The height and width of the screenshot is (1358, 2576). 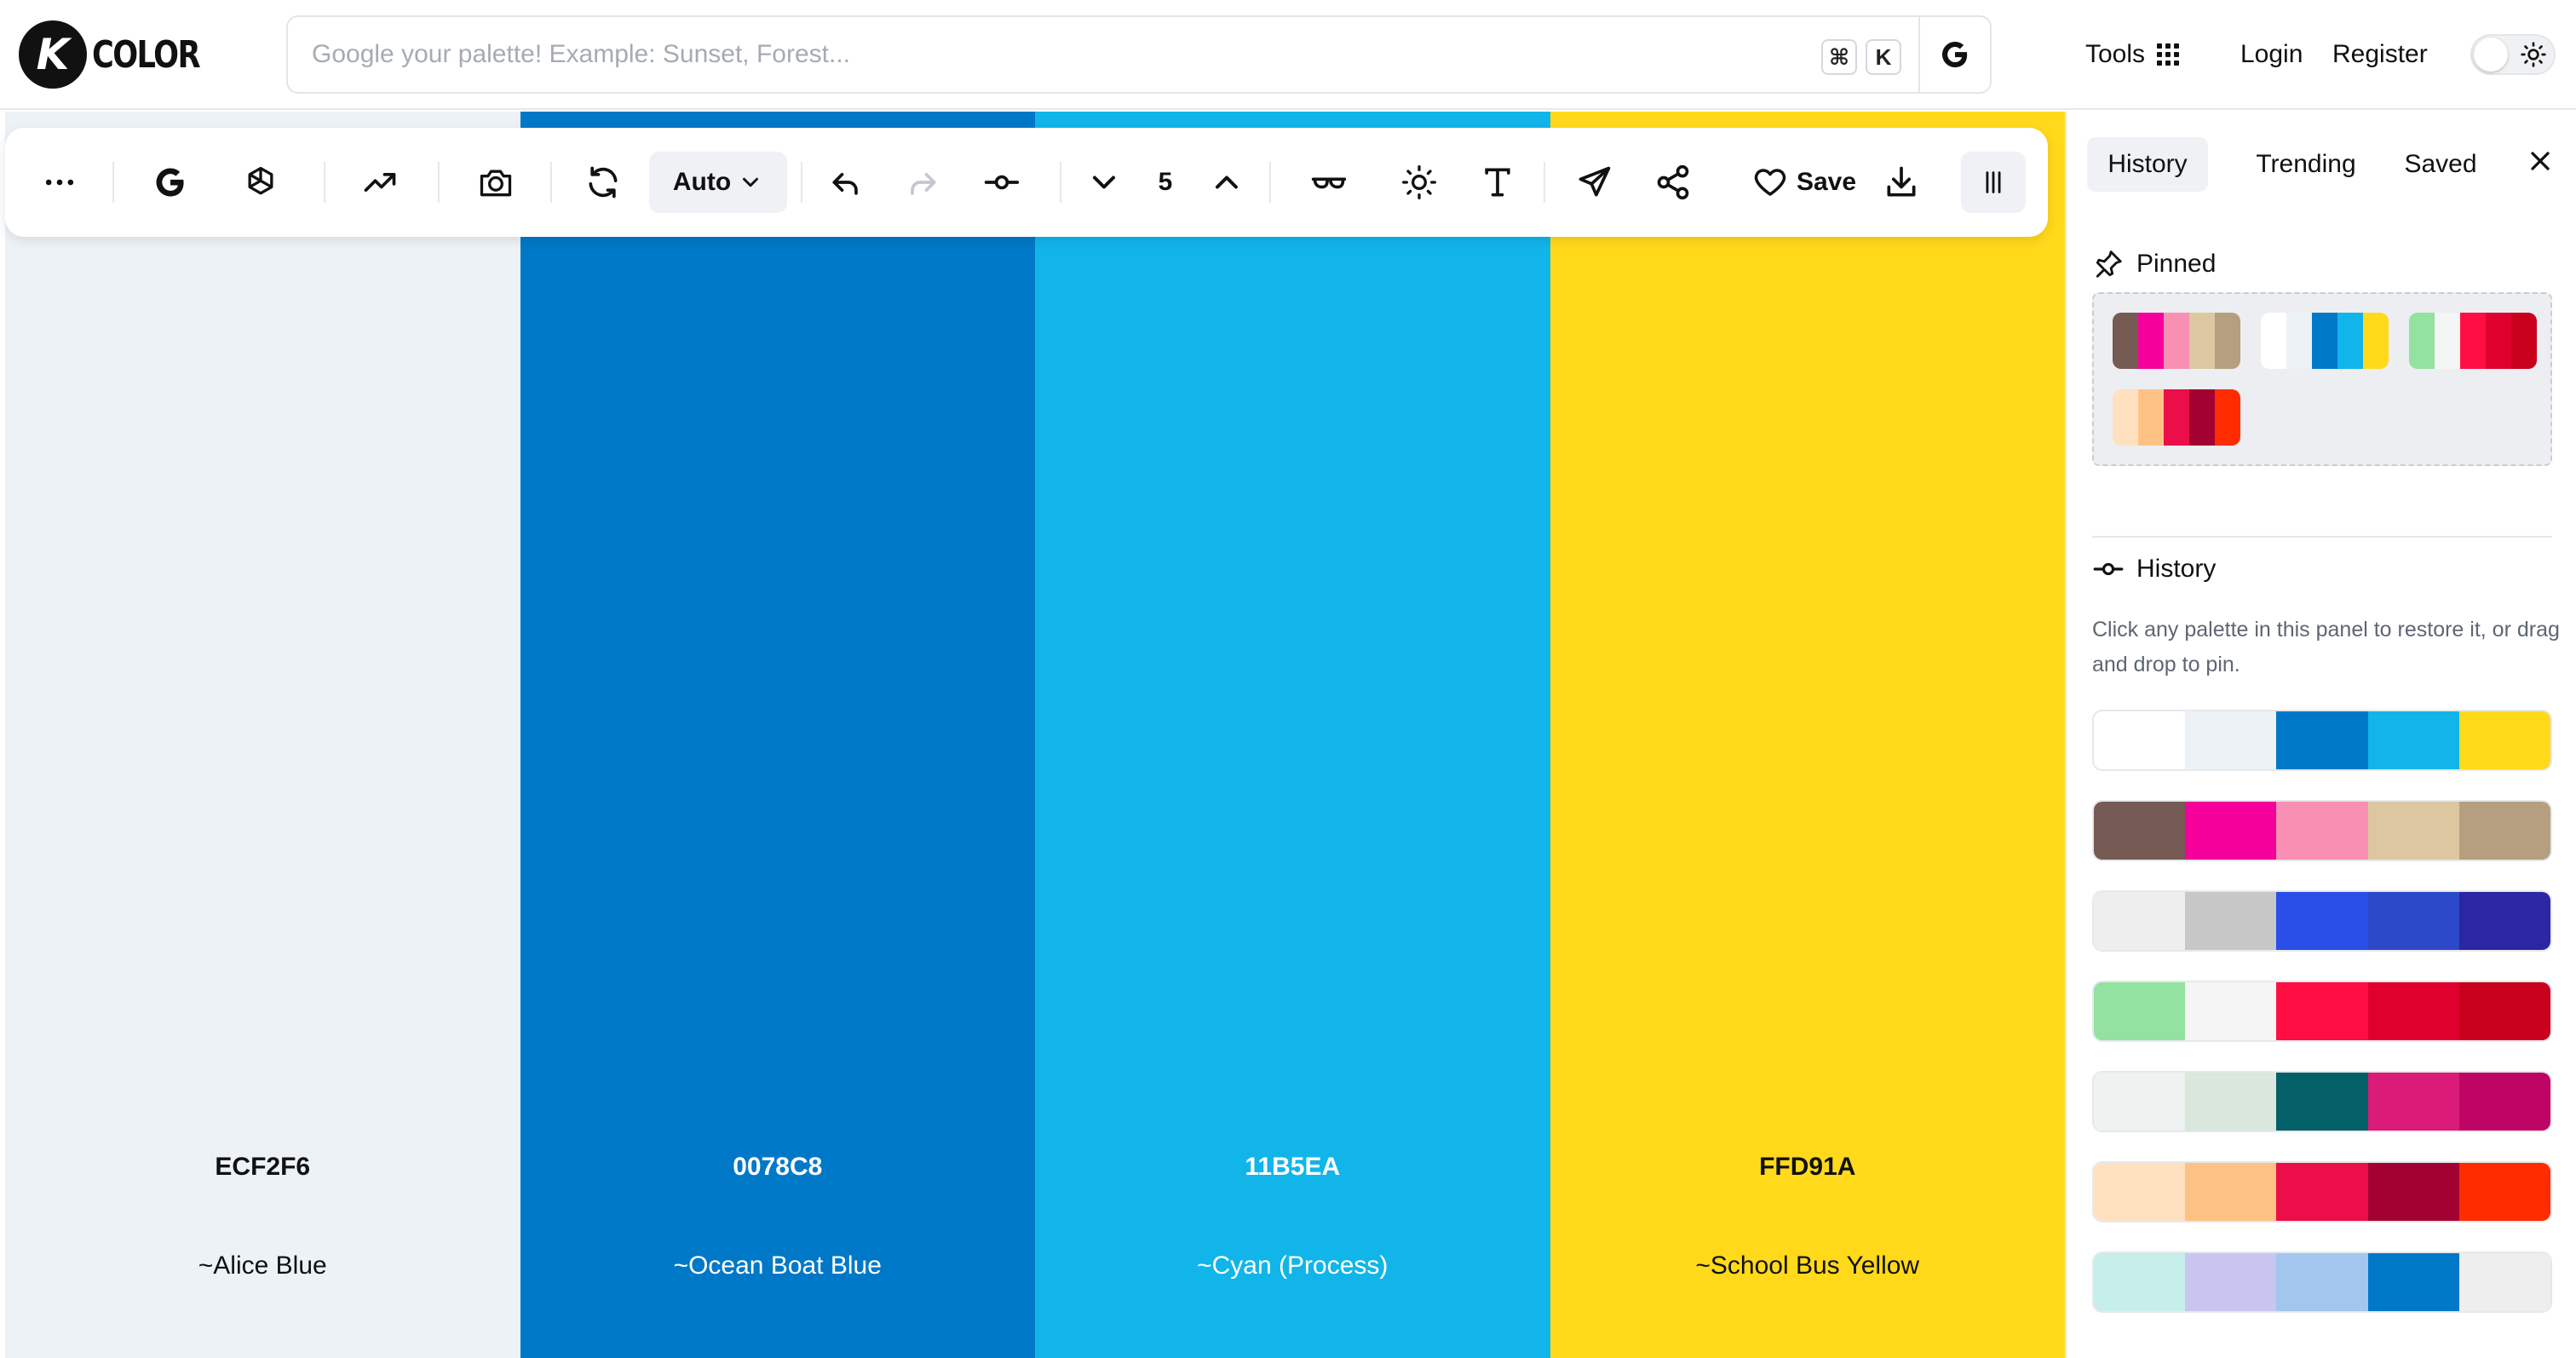 I want to click on tab-history: History, so click(x=2148, y=164).